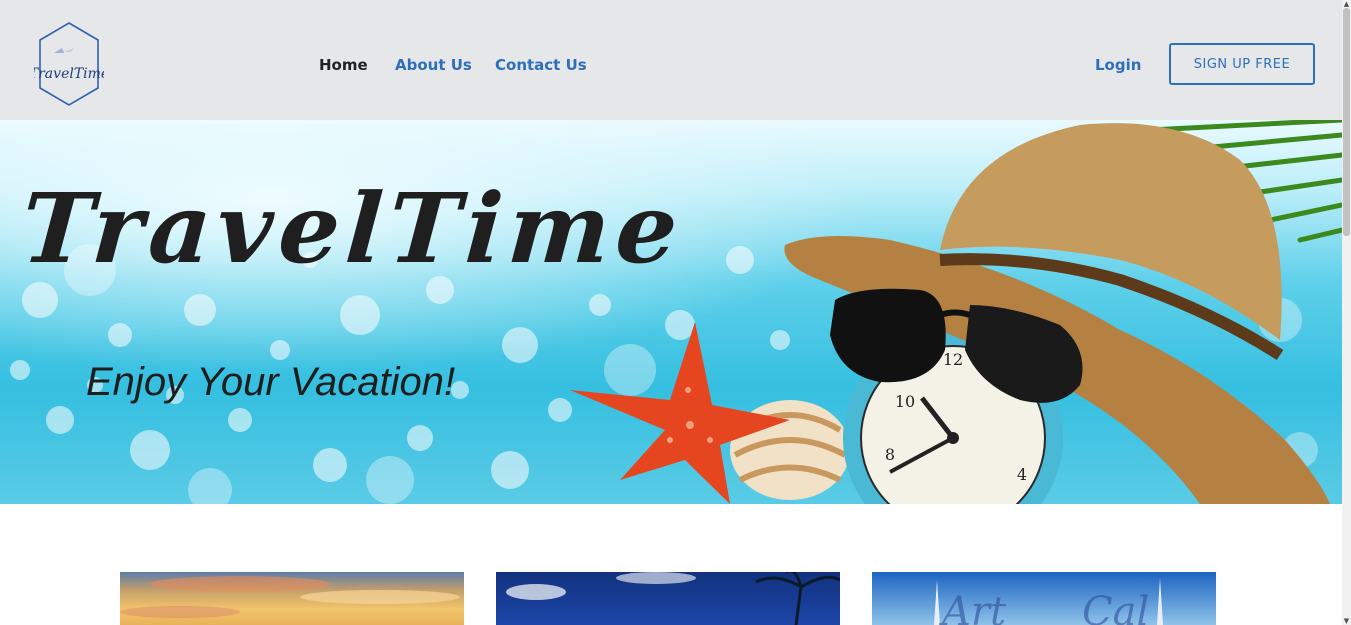  I want to click on sign-up-button: SIGN UP FREE, so click(1242, 64).